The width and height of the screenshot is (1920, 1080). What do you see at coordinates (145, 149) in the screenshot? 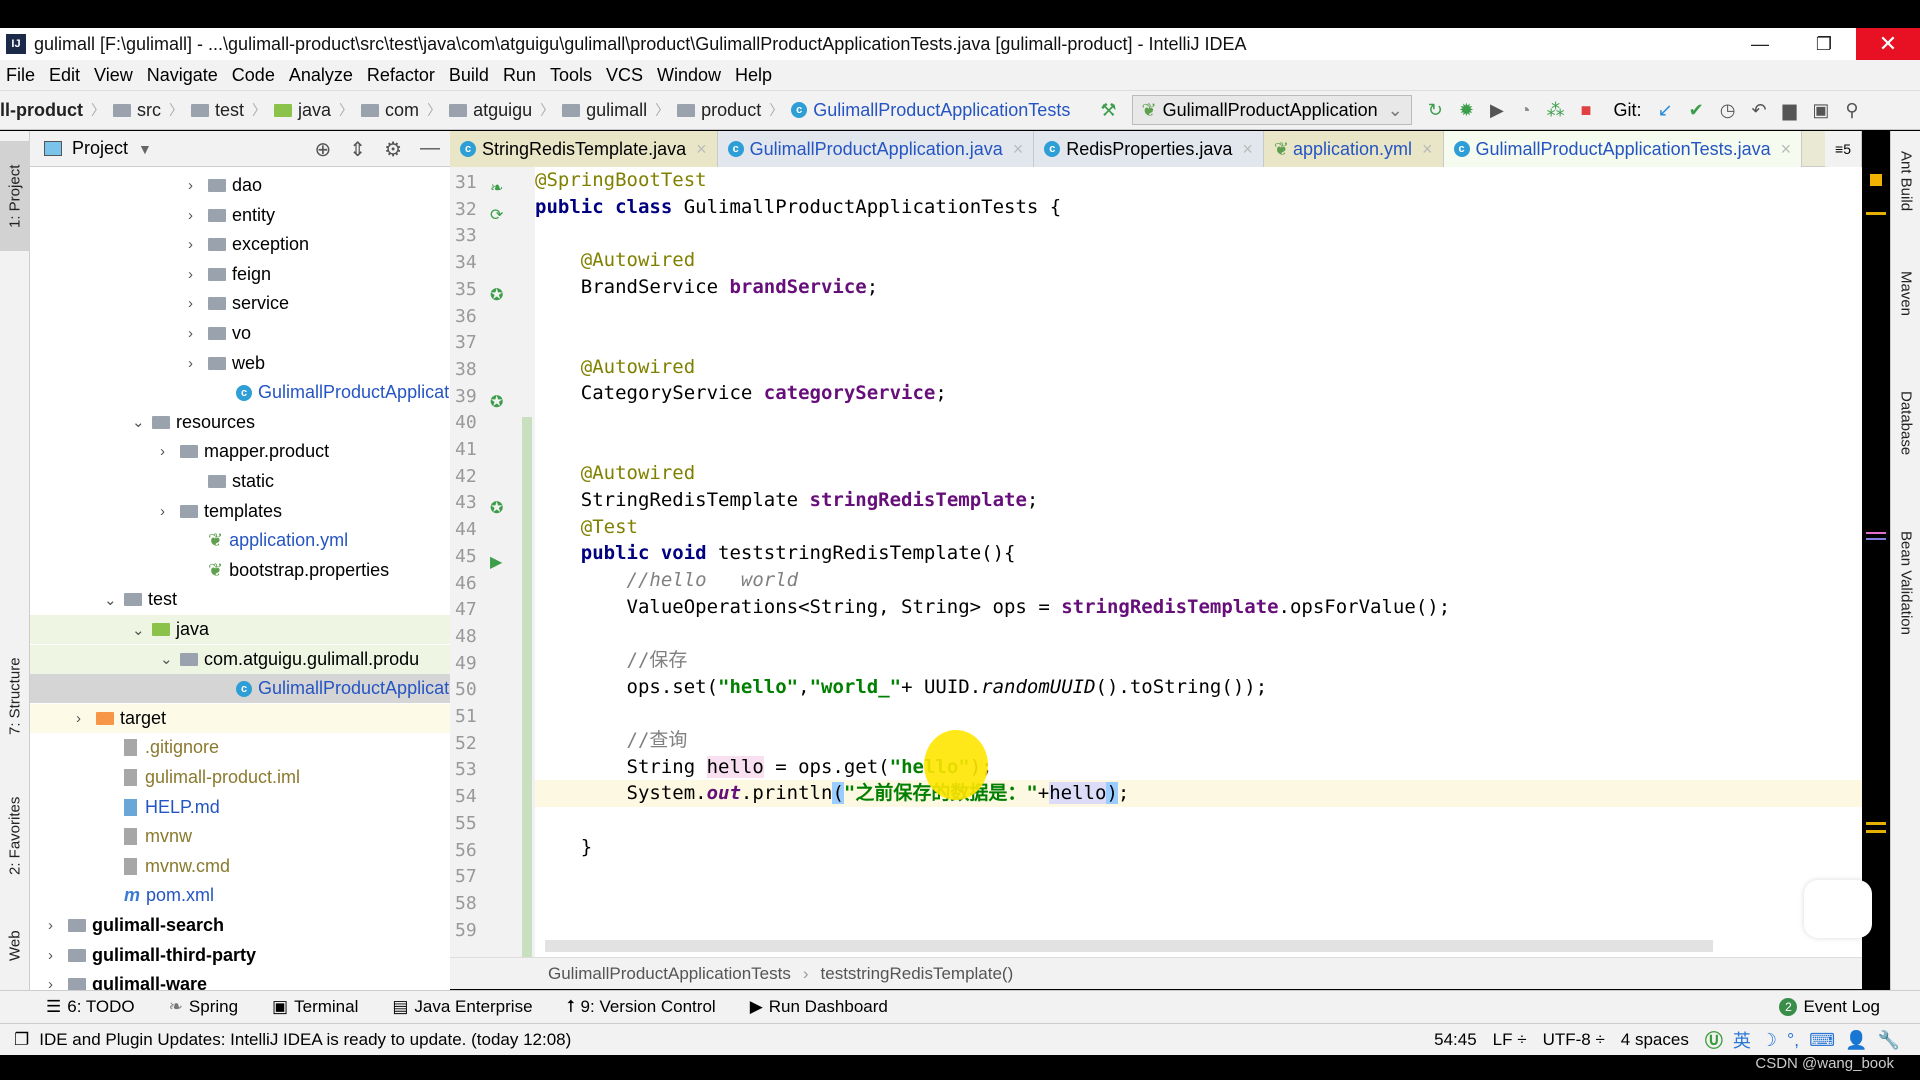
I see `dropdown-arrow-icon: ▼` at bounding box center [145, 149].